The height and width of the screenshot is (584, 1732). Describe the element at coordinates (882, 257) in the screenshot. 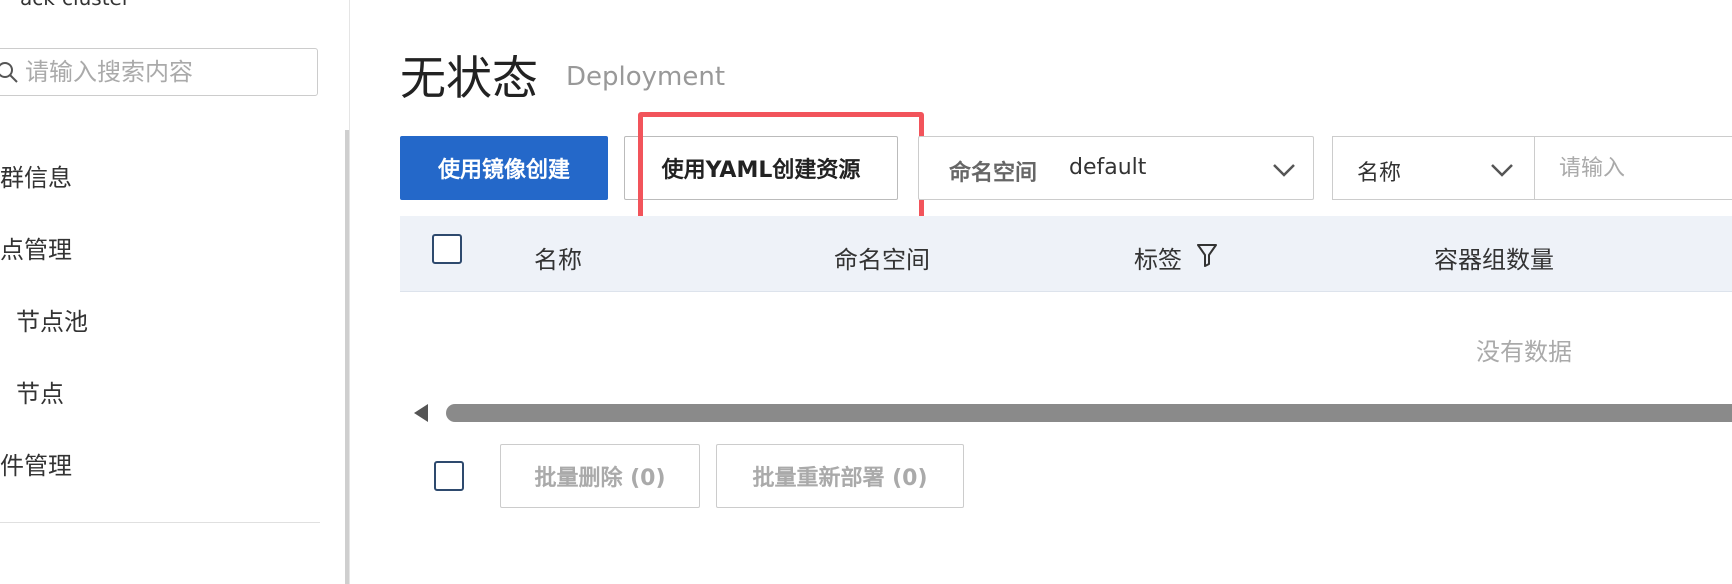

I see `column-header-namespace: 命名空间` at that location.